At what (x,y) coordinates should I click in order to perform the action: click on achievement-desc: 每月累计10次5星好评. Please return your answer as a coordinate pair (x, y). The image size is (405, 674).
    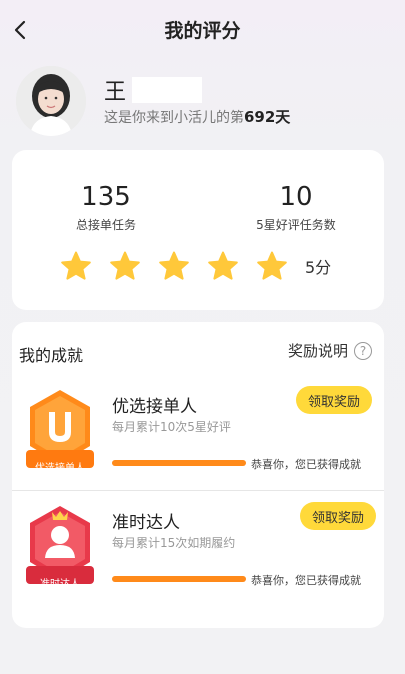
    Looking at the image, I should click on (171, 427).